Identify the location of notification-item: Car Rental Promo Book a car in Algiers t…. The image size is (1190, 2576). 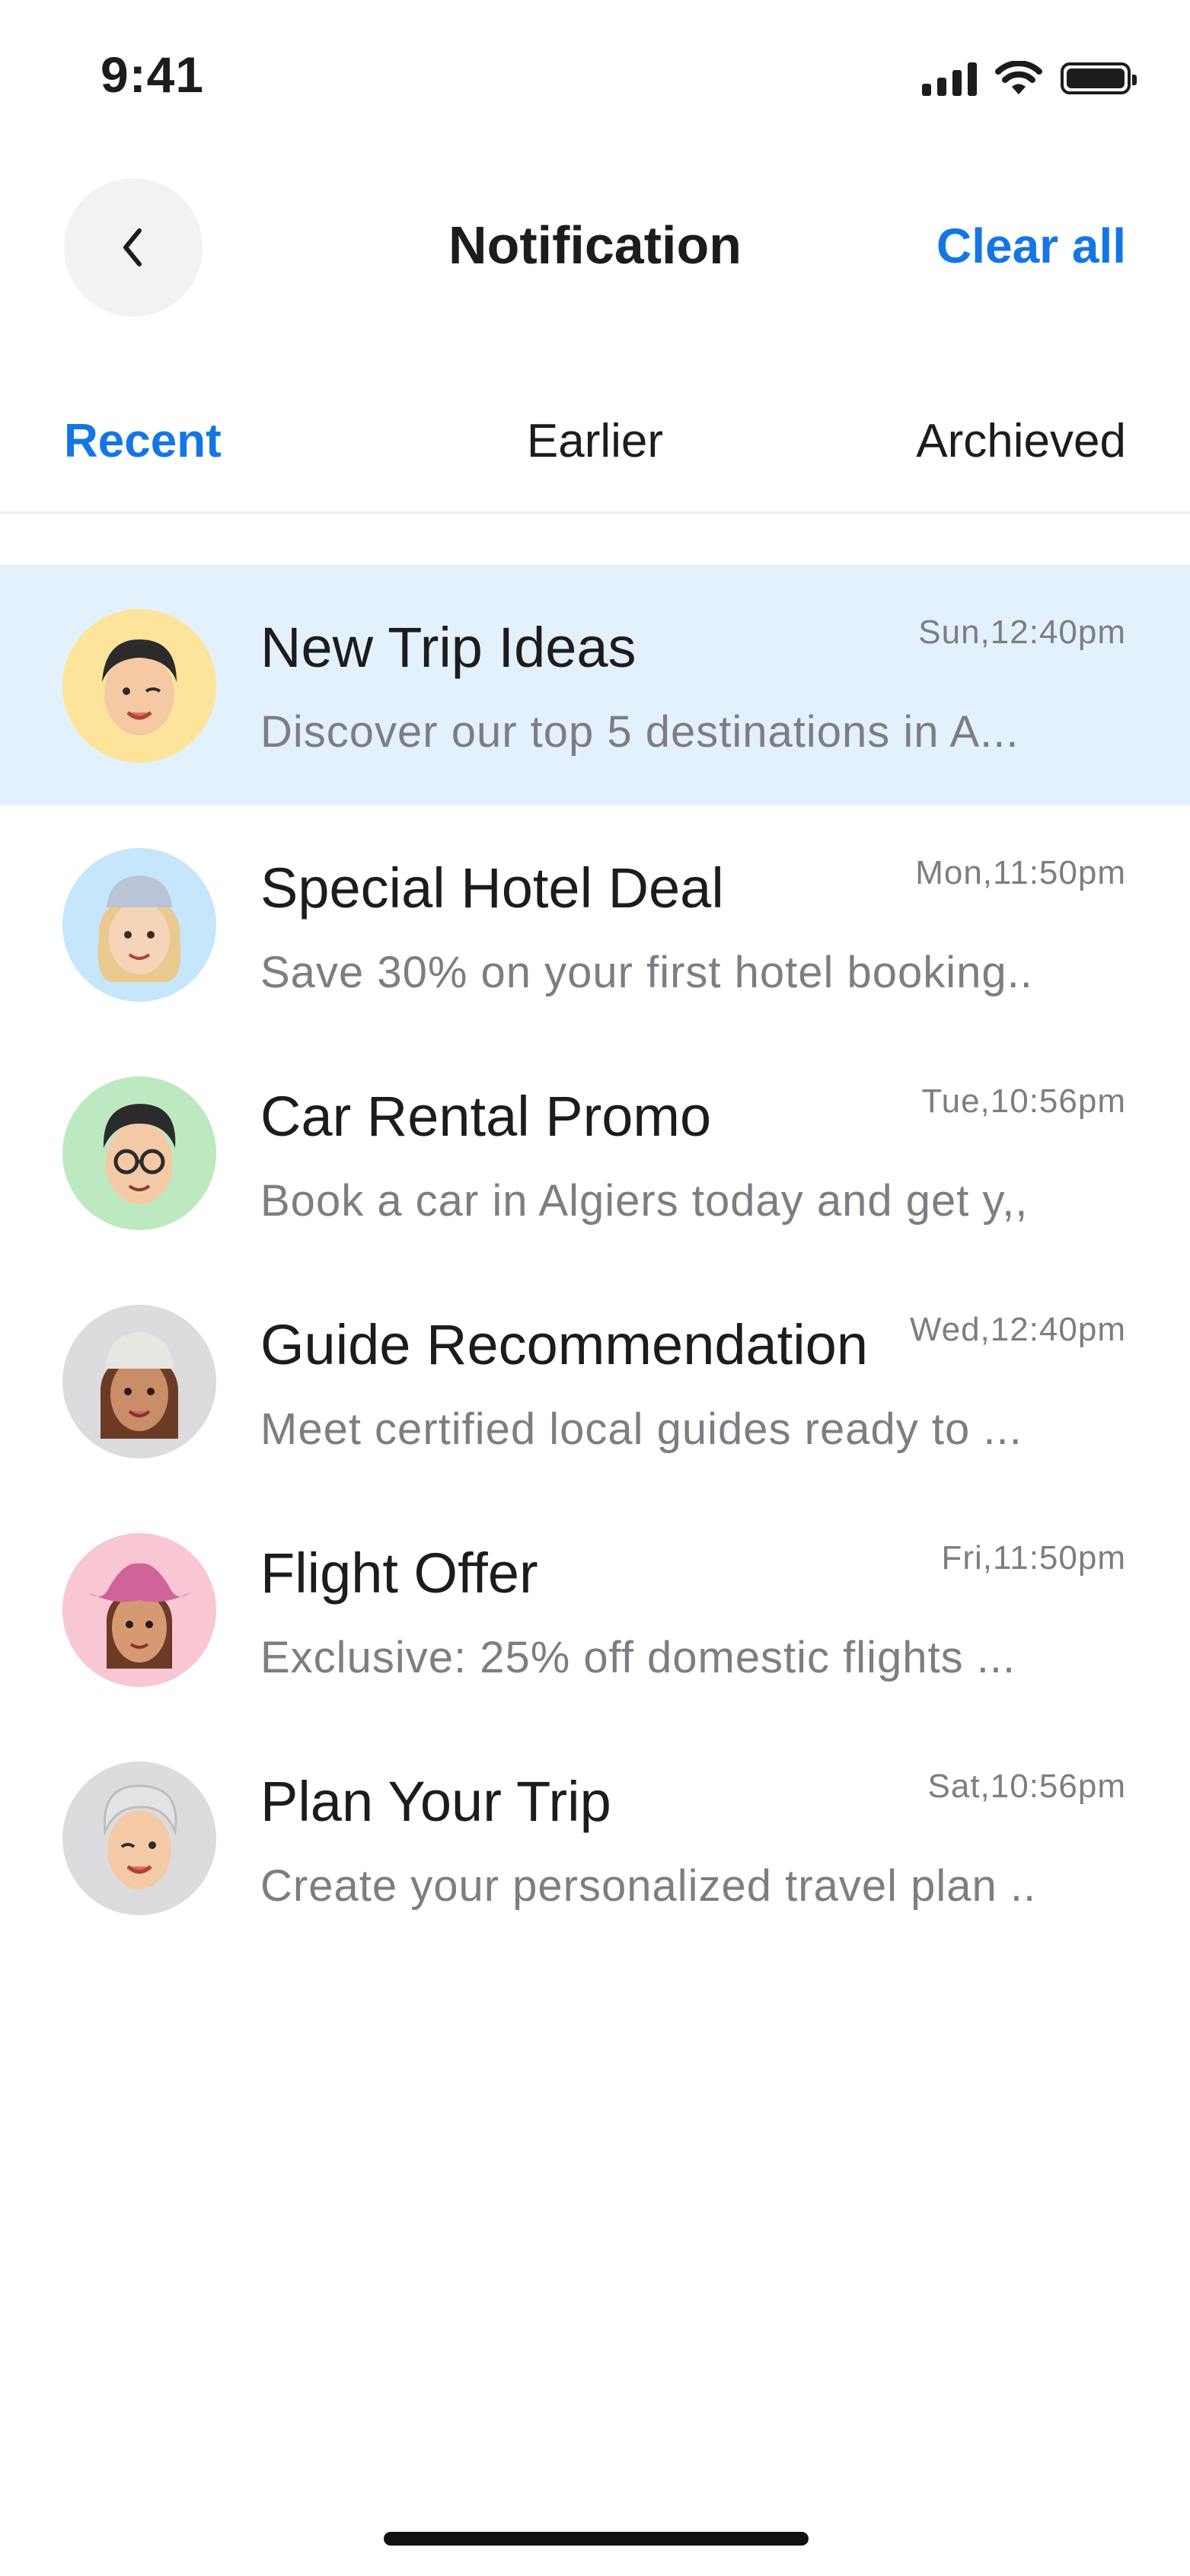
(595, 1148).